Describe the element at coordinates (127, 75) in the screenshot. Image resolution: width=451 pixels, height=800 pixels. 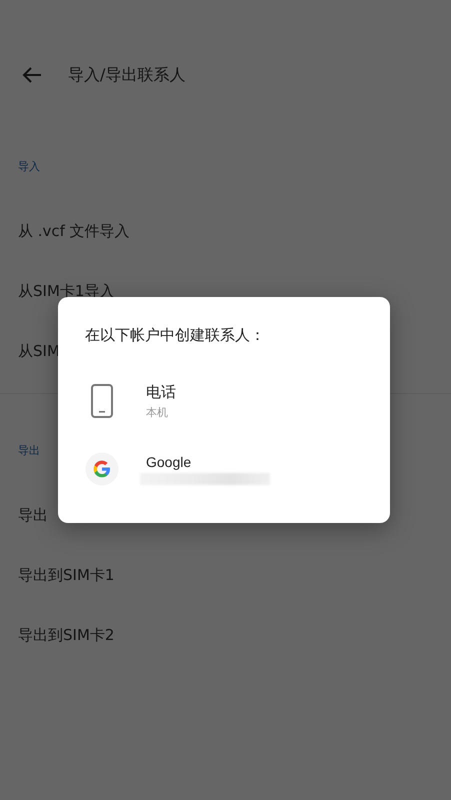
I see `screen-title: 导入/导出联系人` at that location.